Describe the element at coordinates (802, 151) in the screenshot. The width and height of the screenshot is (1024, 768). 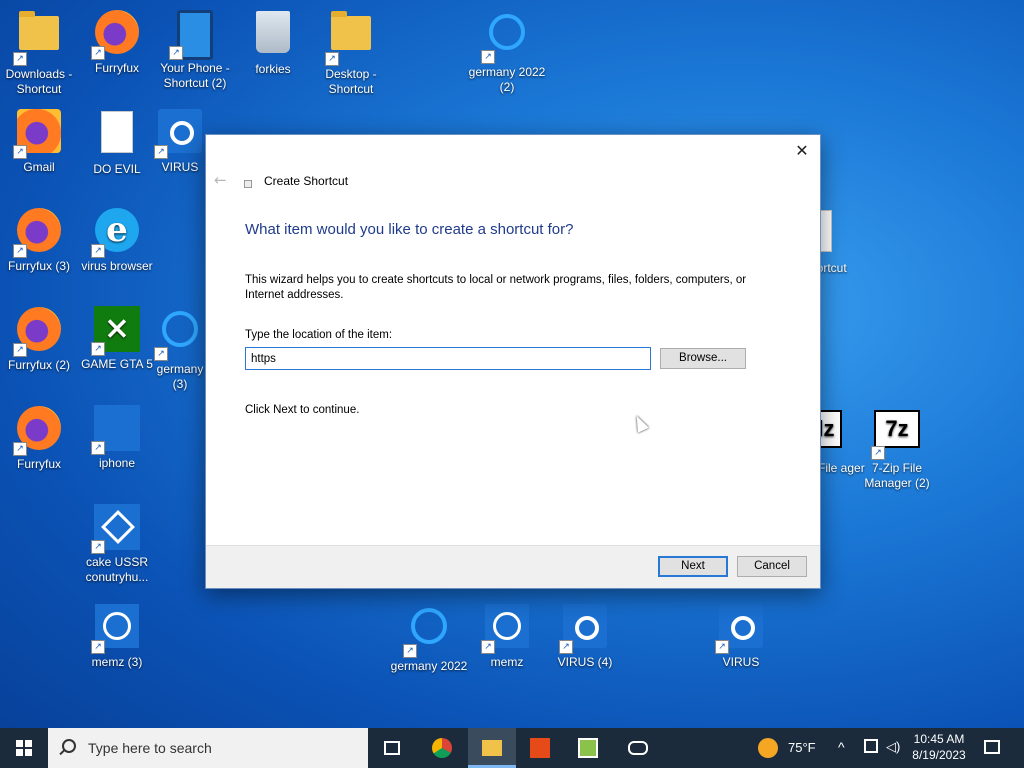
I see `close-icon: ✕` at that location.